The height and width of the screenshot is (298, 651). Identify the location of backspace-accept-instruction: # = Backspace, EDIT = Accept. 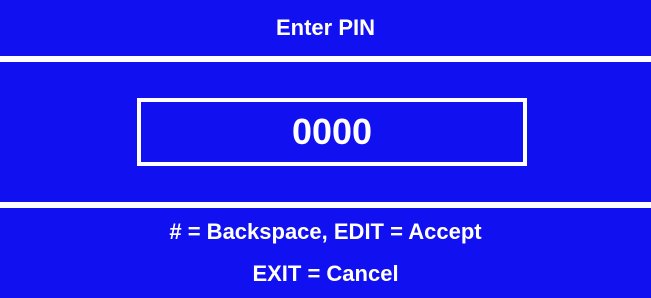
(325, 231).